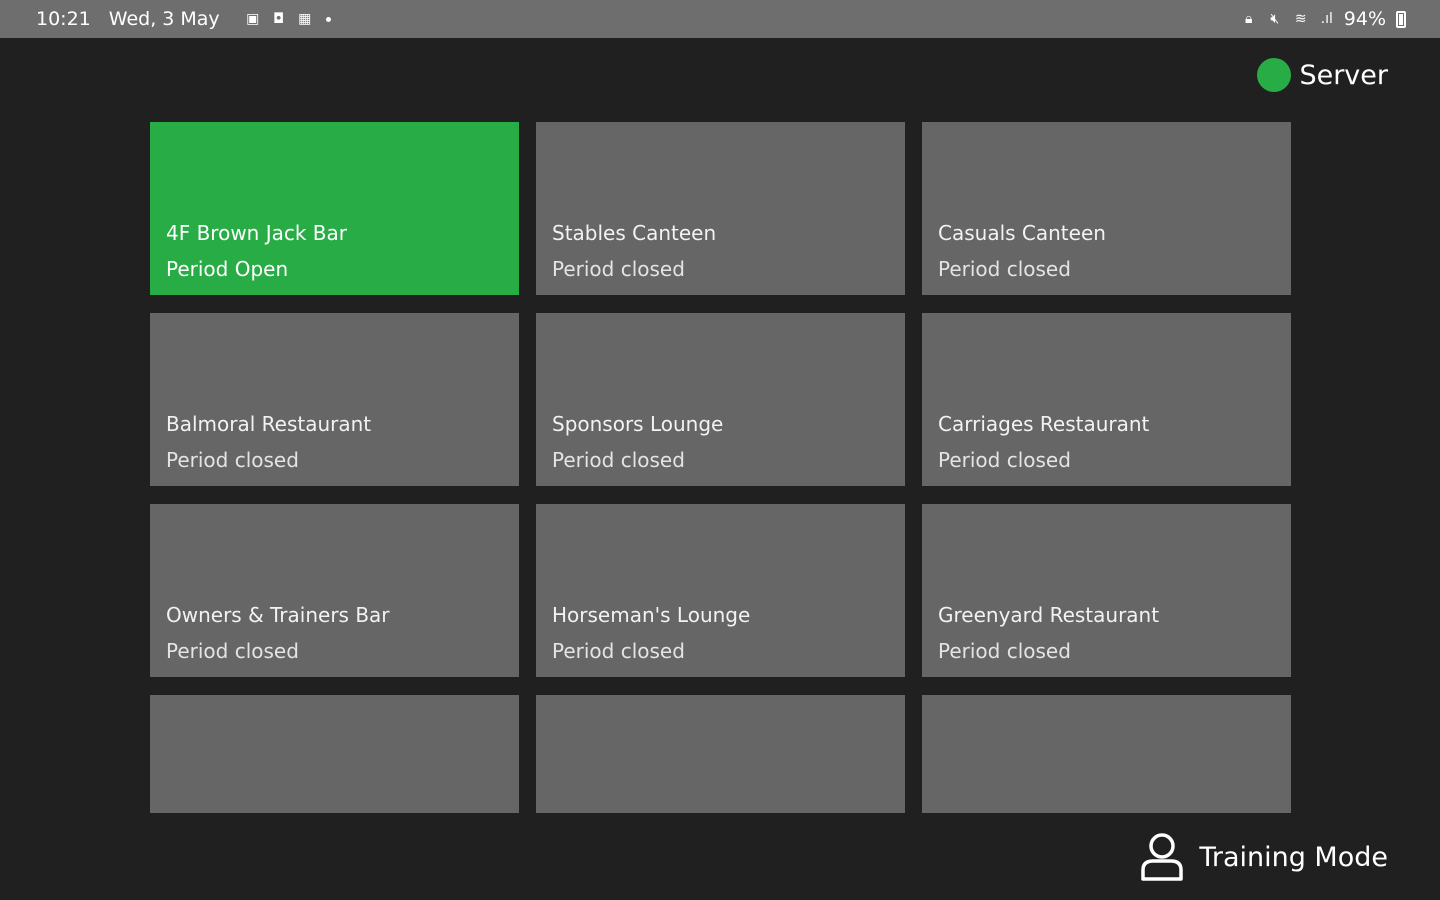 This screenshot has height=900, width=1440. Describe the element at coordinates (1343, 75) in the screenshot. I see `server-label: Server` at that location.